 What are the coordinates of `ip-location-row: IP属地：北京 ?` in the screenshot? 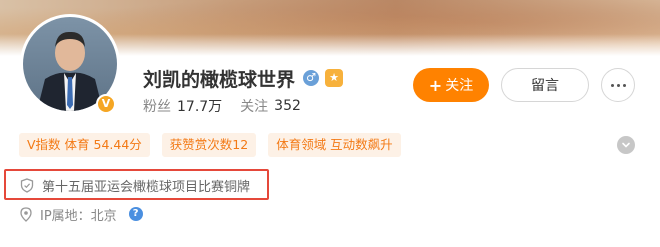 It's located at (81, 214).